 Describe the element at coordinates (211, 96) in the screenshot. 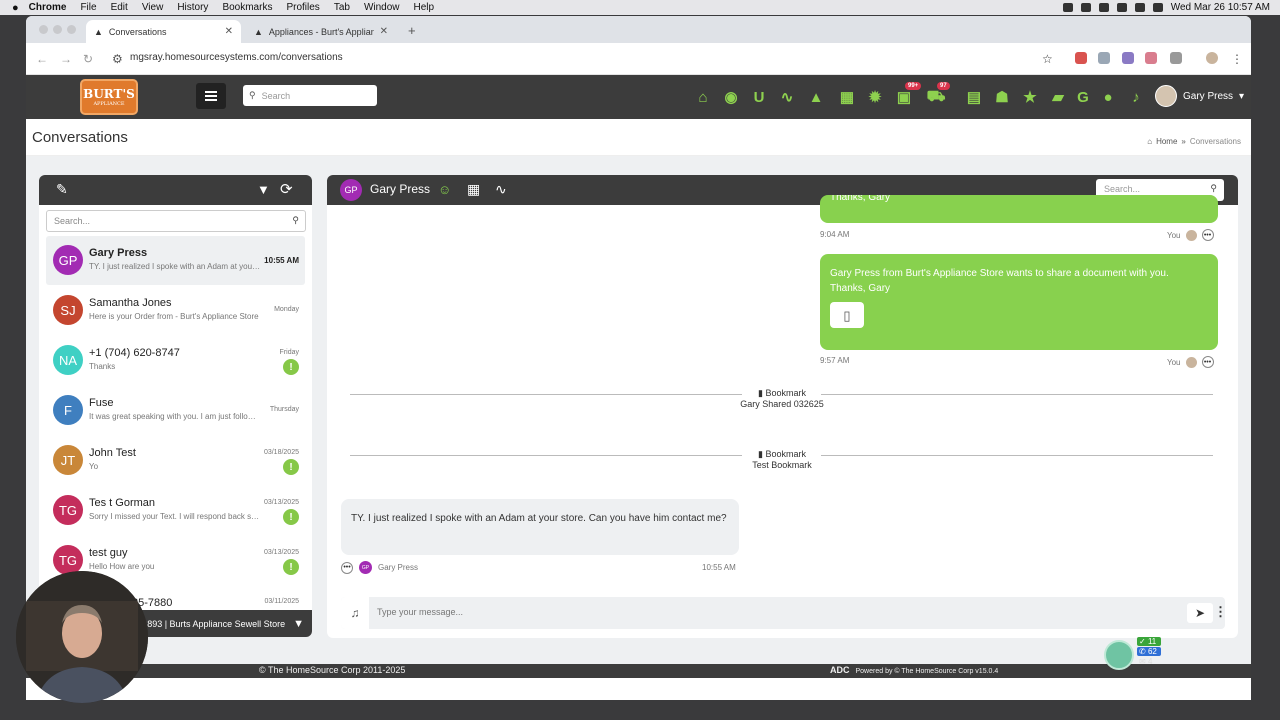

I see `menu-toggle-button` at that location.